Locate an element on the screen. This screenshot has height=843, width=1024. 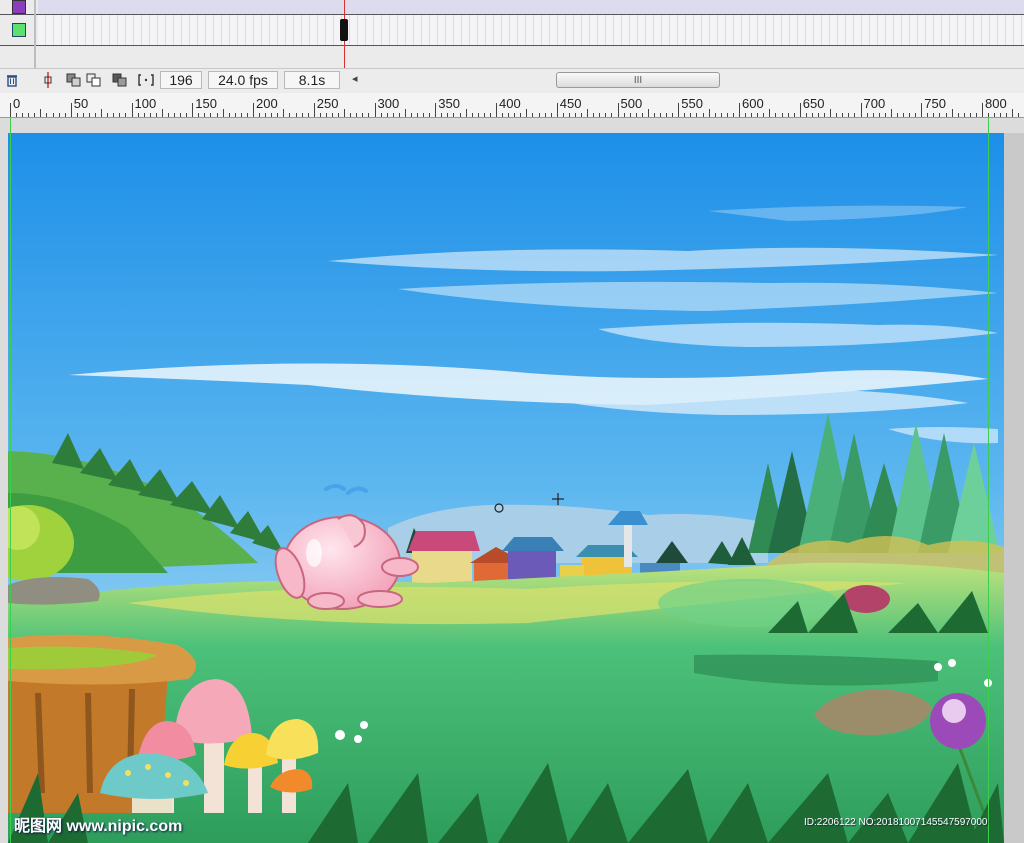
ruler-label: 450 is located at coordinates (570, 103).